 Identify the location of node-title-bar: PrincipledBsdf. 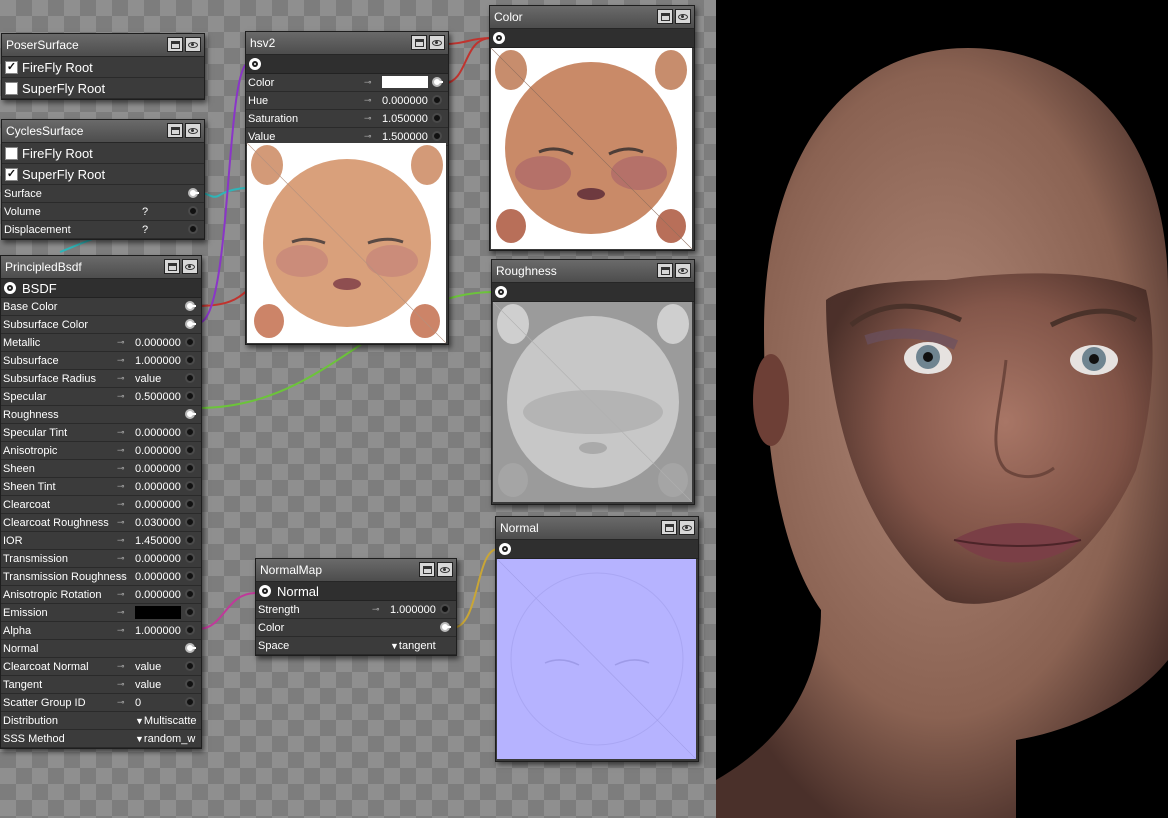
(101, 267).